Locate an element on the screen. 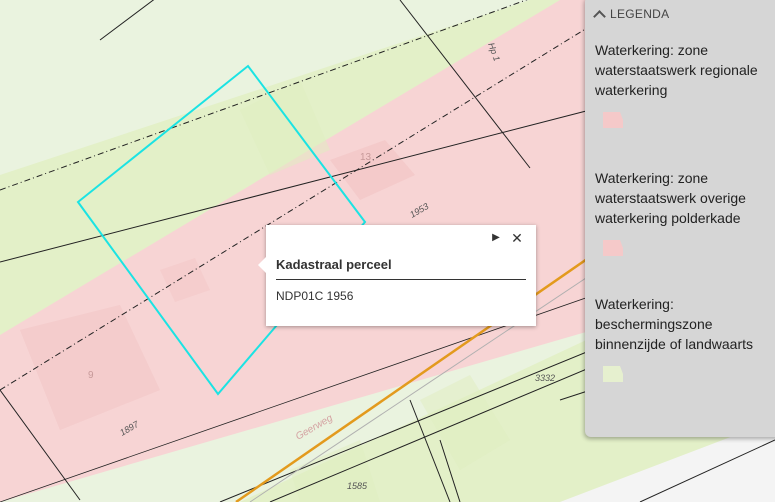 The image size is (775, 502). parcel-label: 1585 is located at coordinates (357, 486).